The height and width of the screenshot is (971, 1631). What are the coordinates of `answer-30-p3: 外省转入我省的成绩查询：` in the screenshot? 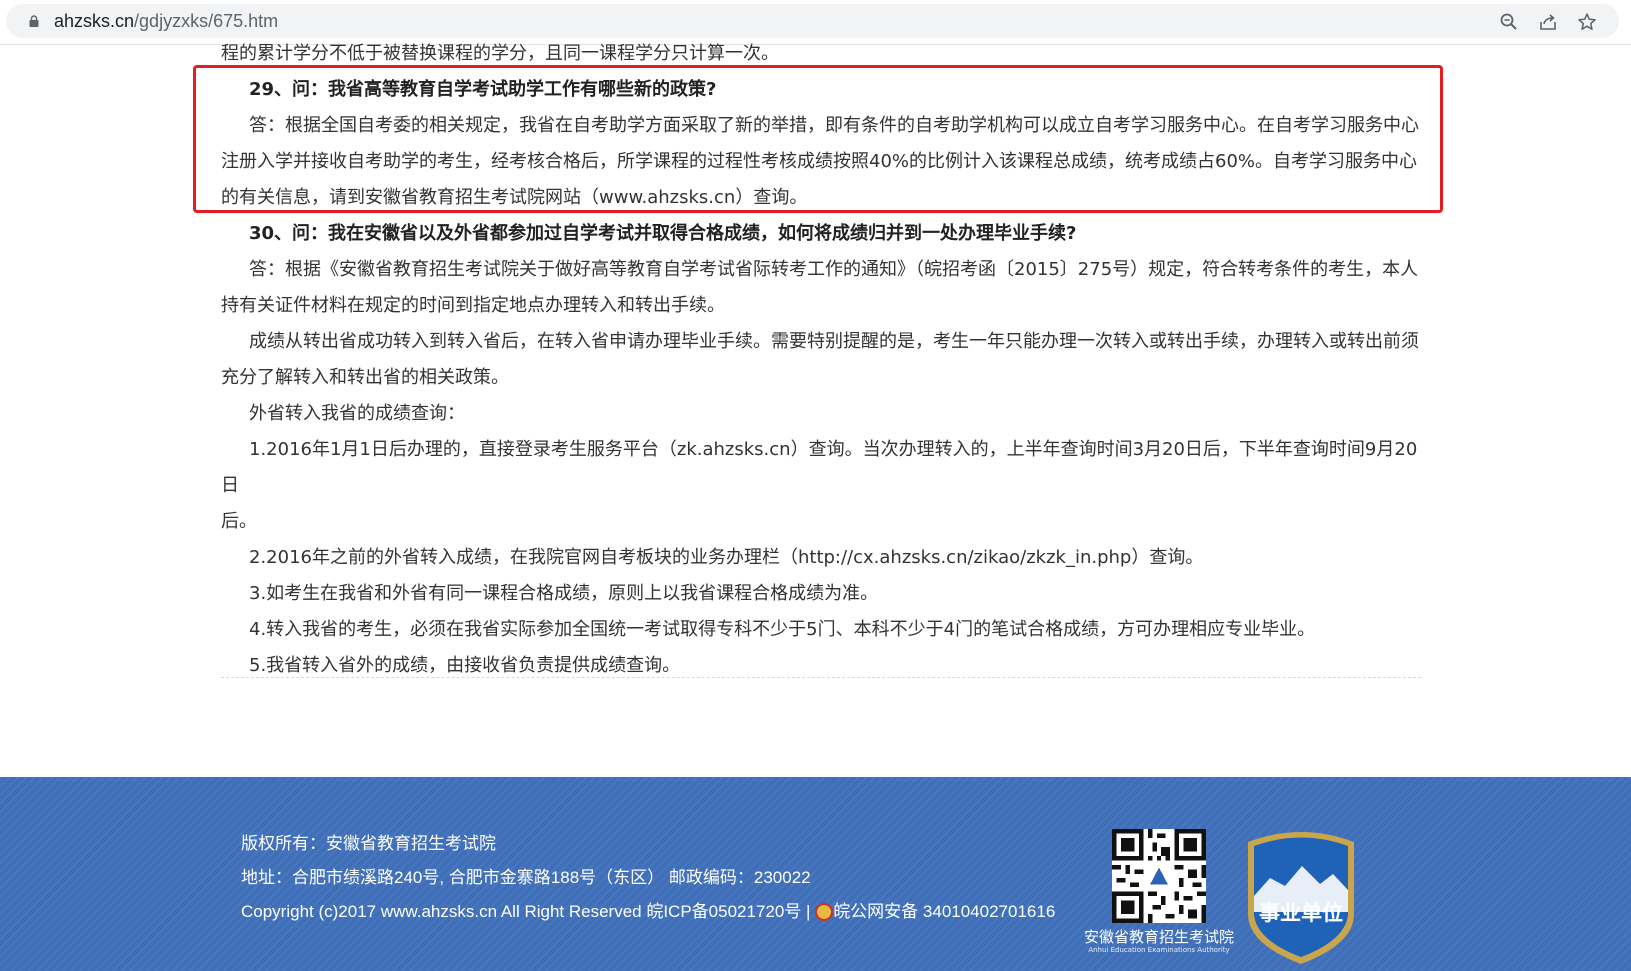 It's located at (357, 413).